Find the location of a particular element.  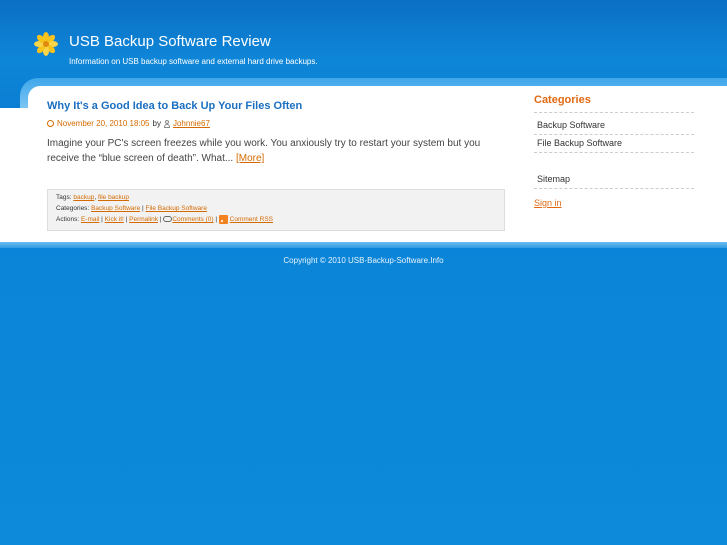

sign-in-link: Sign in is located at coordinates (548, 203).